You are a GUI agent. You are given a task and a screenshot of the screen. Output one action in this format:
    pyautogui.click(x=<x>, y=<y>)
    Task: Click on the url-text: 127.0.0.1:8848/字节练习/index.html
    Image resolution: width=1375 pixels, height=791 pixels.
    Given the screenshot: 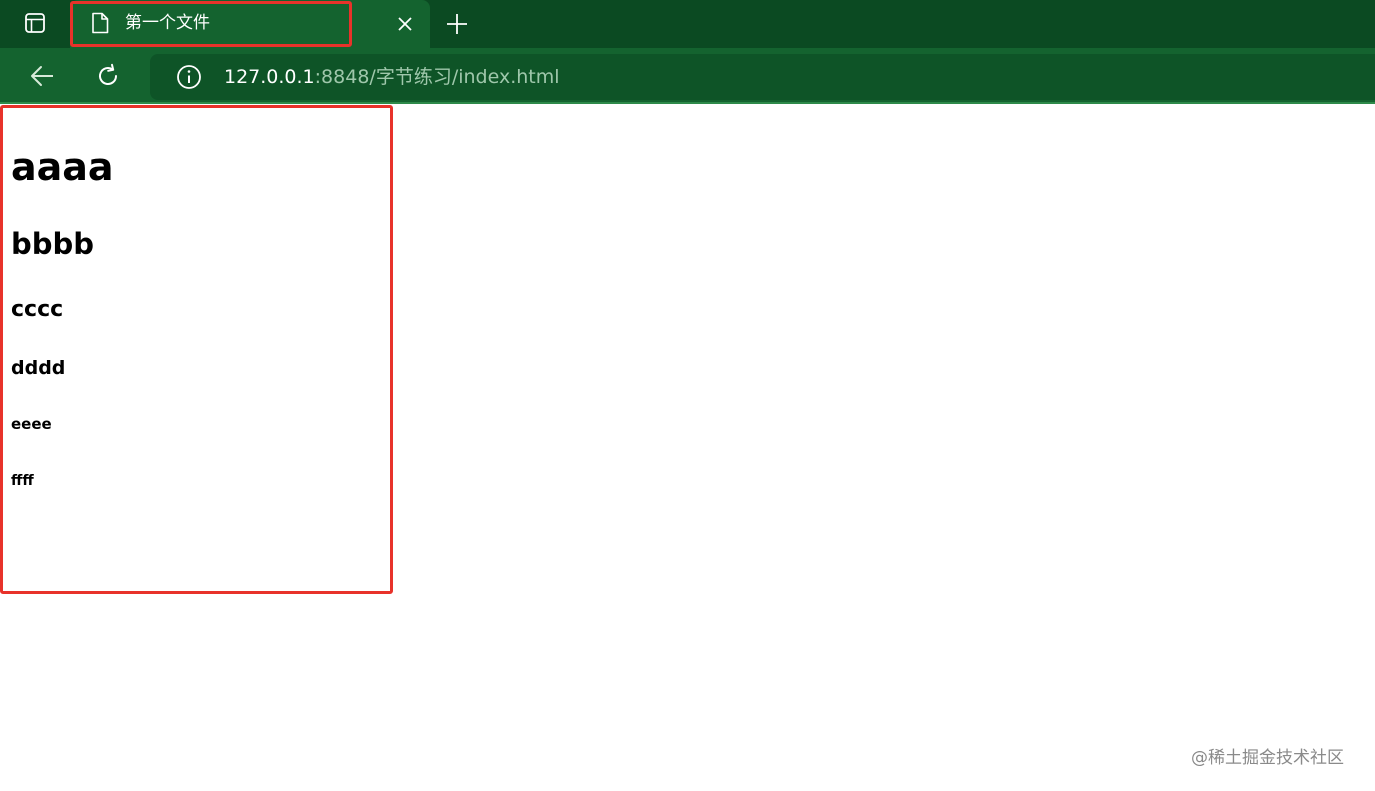 What is the action you would take?
    pyautogui.click(x=392, y=77)
    